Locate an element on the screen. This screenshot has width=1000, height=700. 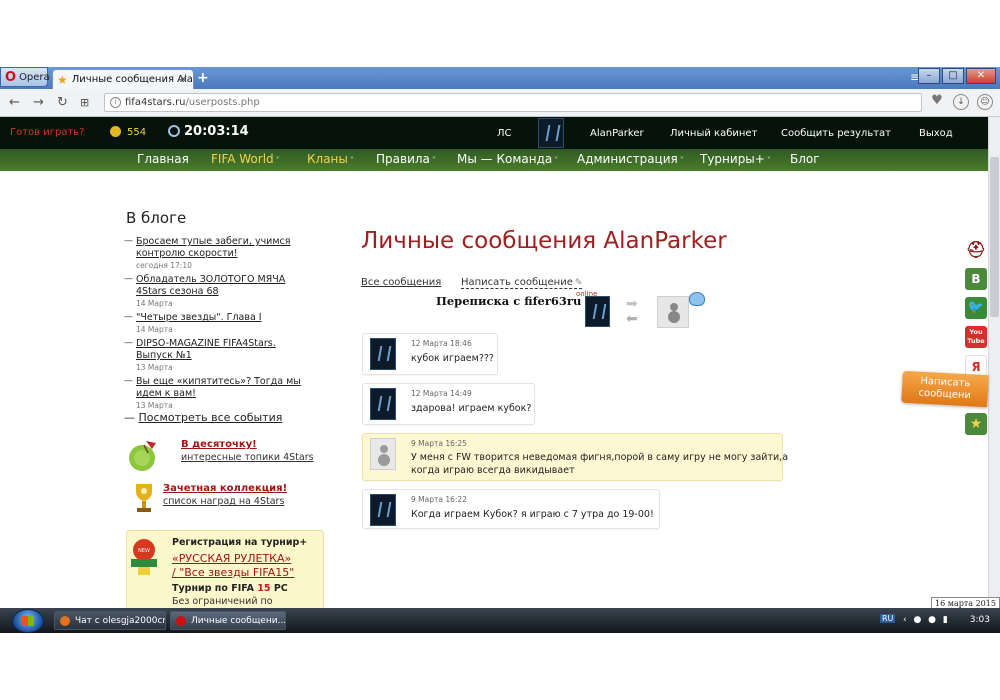
blog-item-link: 4Stars сезона 68 is located at coordinates (230, 292).